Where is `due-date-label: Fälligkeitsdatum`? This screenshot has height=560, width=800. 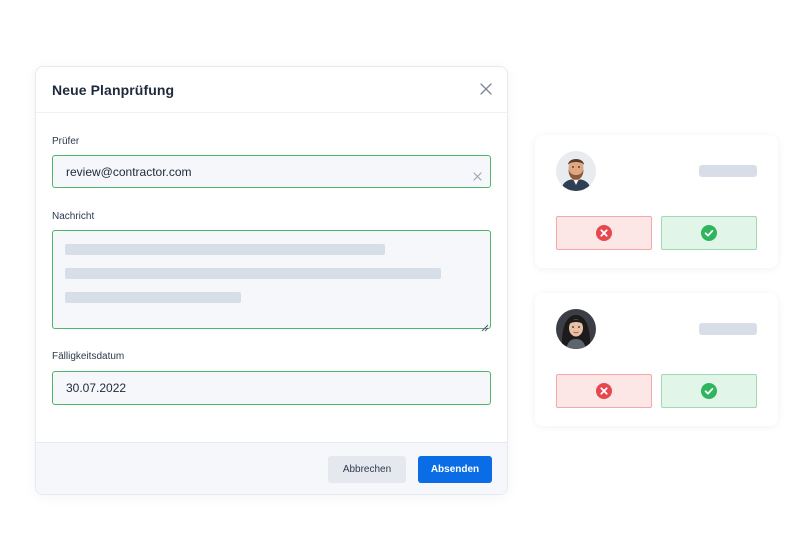 due-date-label: Fälligkeitsdatum is located at coordinates (88, 356).